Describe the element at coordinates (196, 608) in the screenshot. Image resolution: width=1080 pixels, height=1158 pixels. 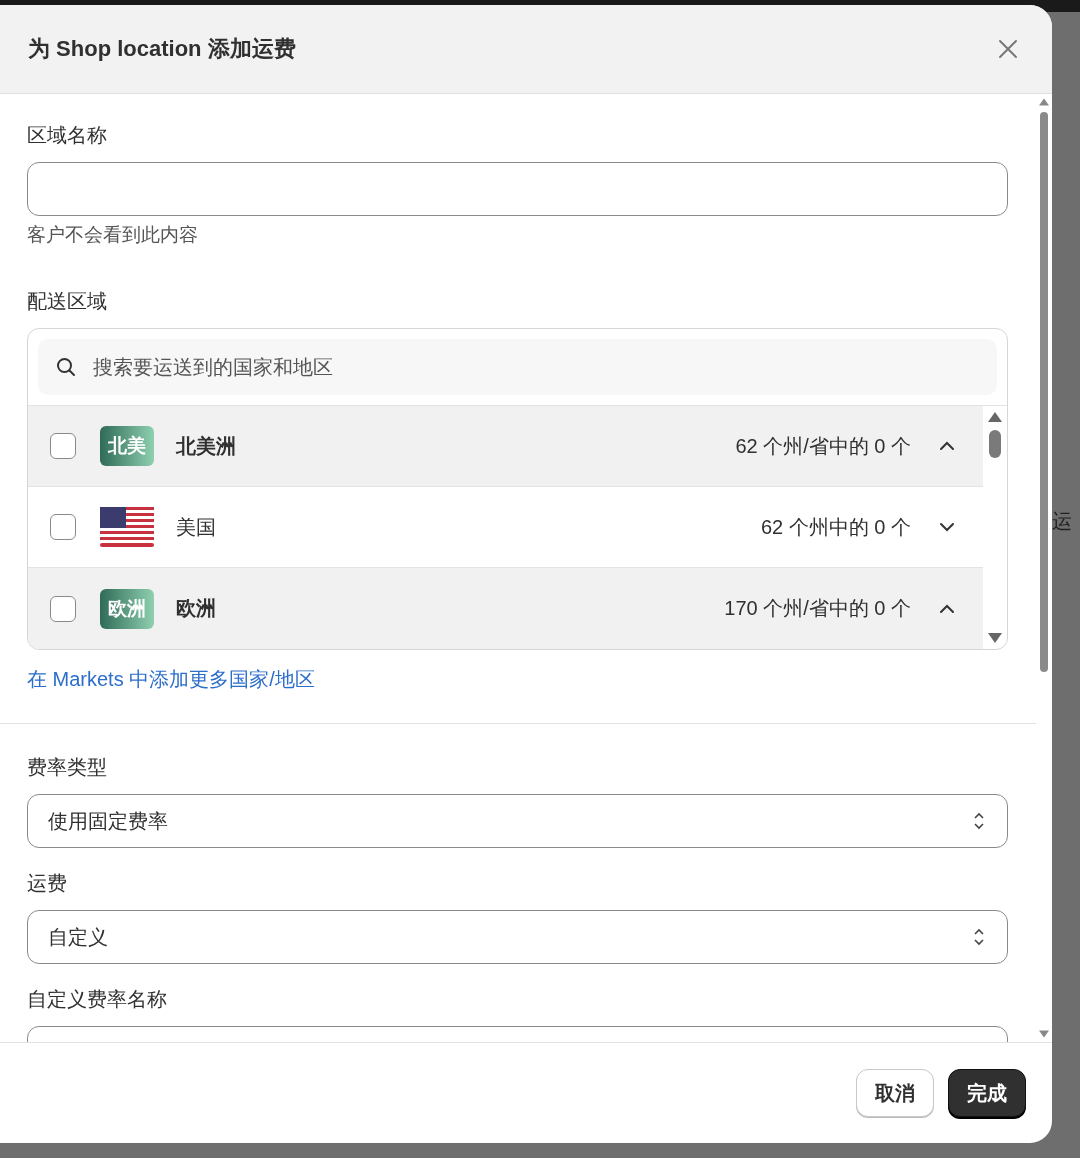
I see `region-name: 欧洲` at that location.